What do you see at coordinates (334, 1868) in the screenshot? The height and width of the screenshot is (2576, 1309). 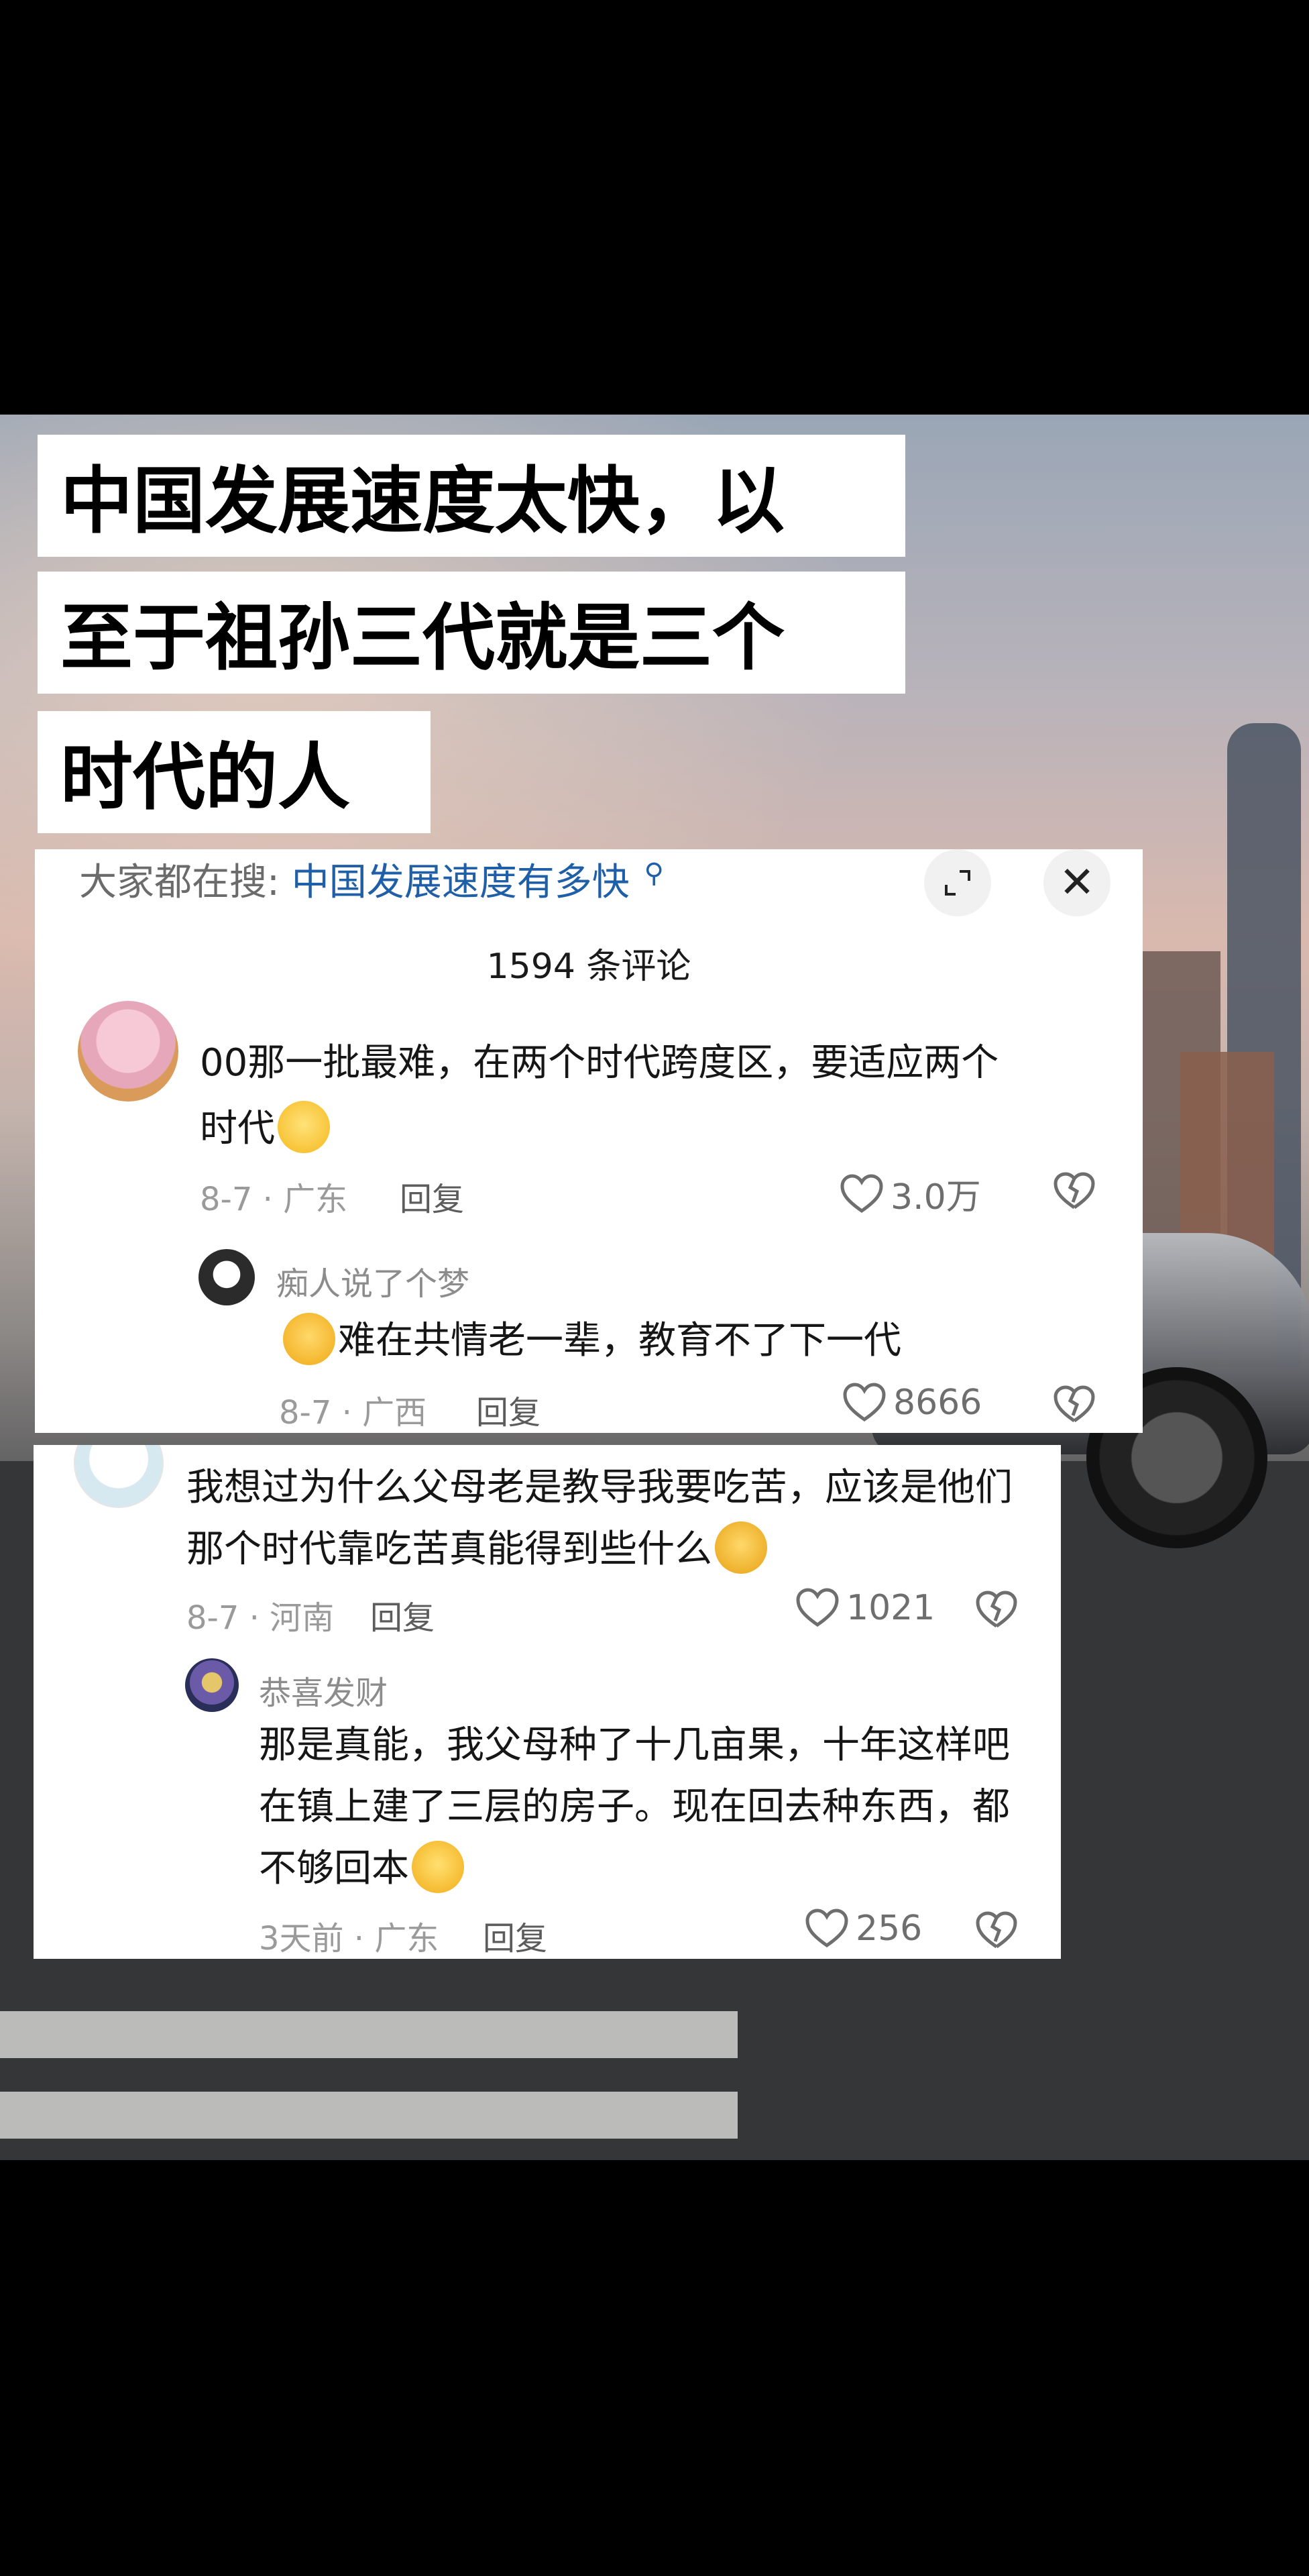 I see `reply-text-part: 不够回本` at bounding box center [334, 1868].